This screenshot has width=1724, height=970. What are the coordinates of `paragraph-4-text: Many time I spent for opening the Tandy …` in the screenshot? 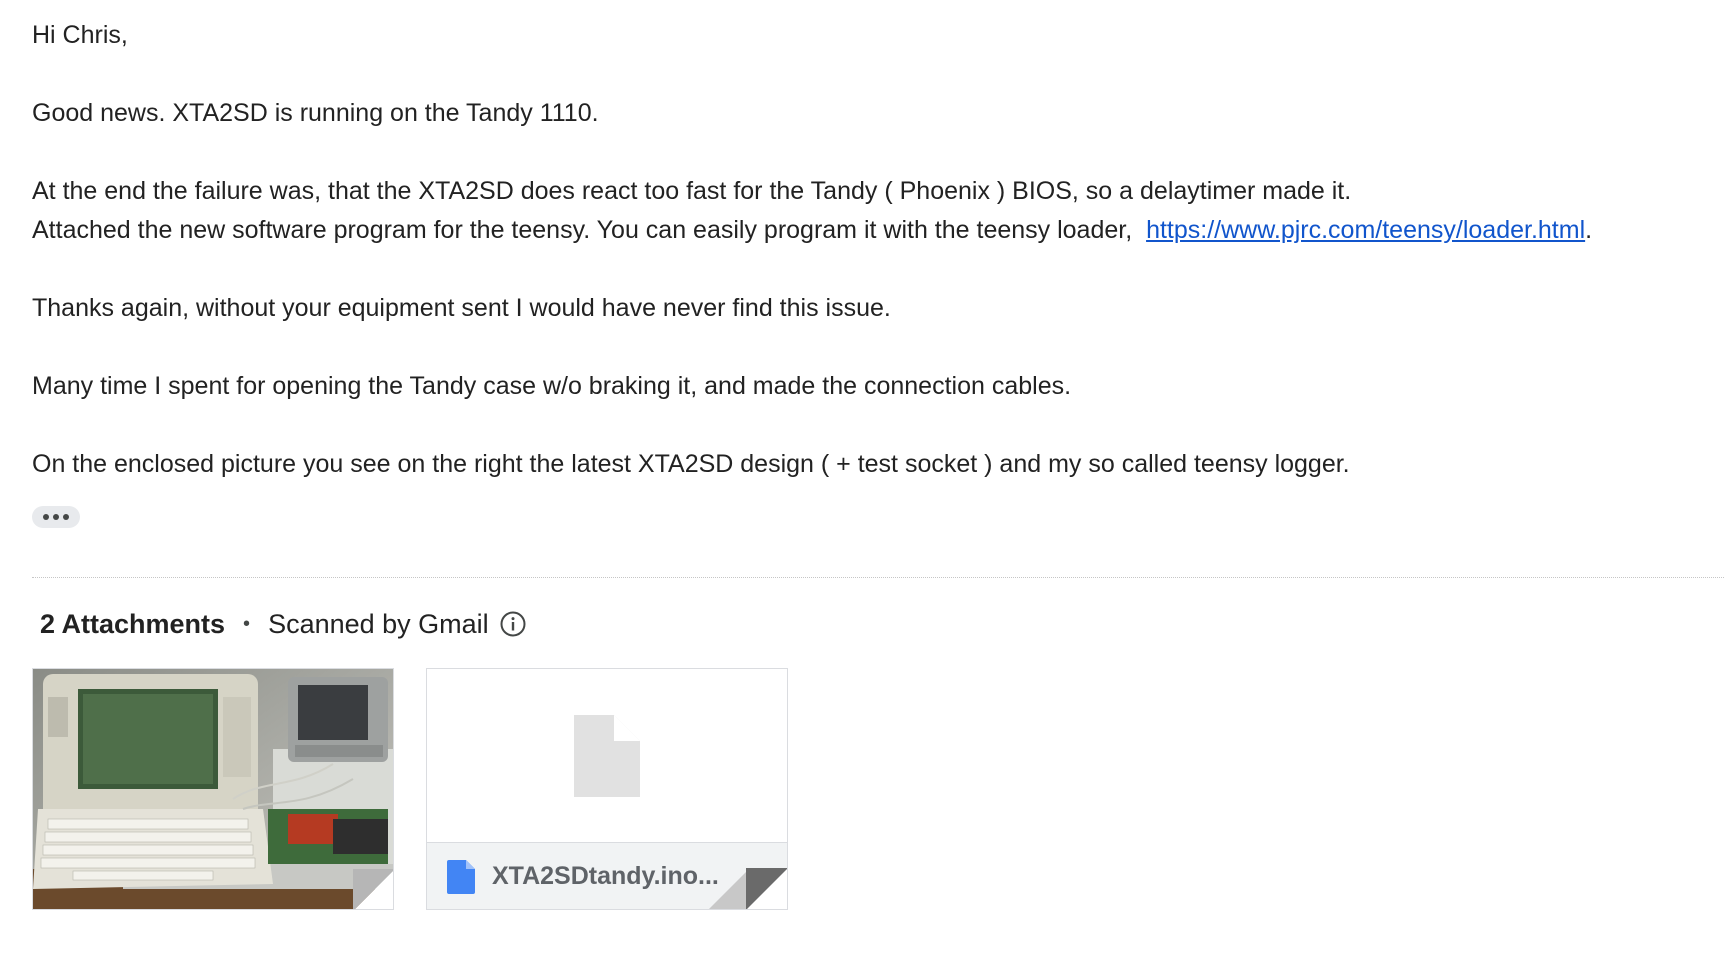 It's located at (552, 386).